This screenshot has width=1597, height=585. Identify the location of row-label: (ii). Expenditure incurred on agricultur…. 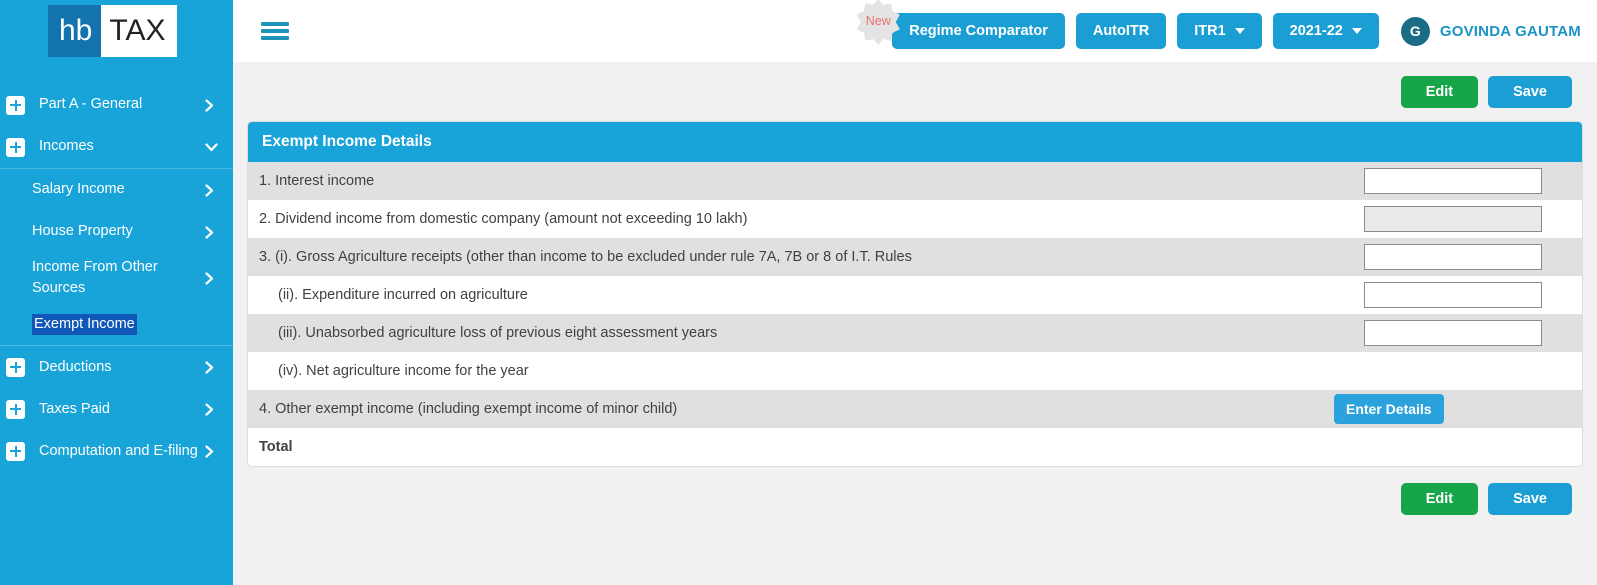
(403, 294).